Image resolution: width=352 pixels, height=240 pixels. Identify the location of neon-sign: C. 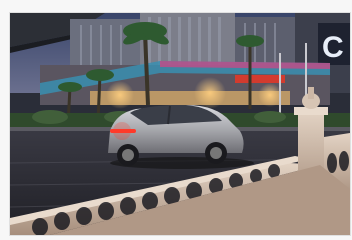
(334, 44).